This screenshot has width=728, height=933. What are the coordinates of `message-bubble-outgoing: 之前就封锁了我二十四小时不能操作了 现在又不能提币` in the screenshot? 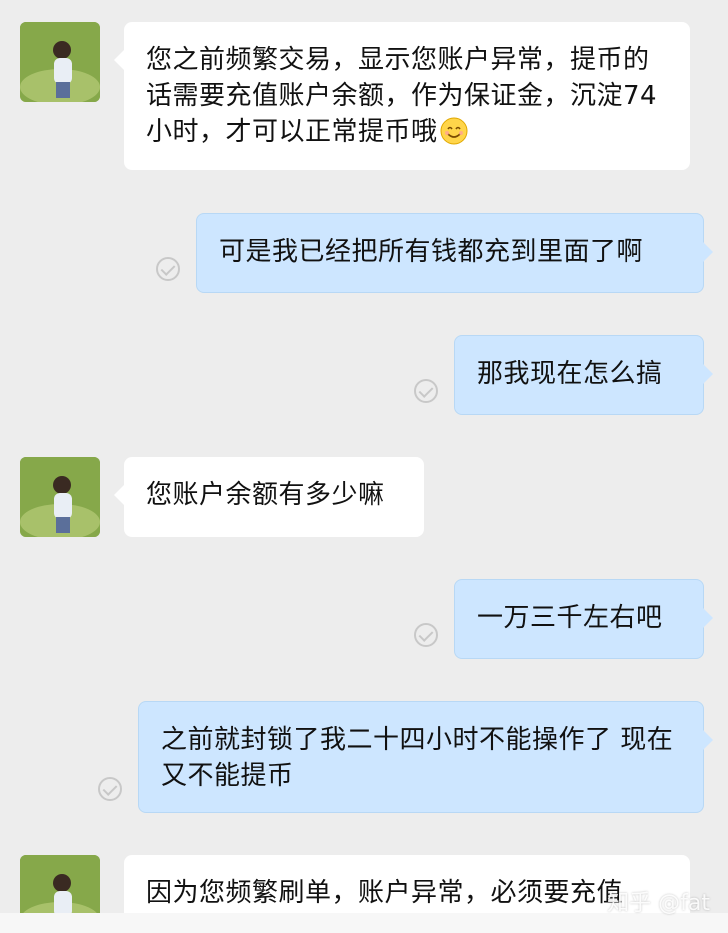 It's located at (425, 757).